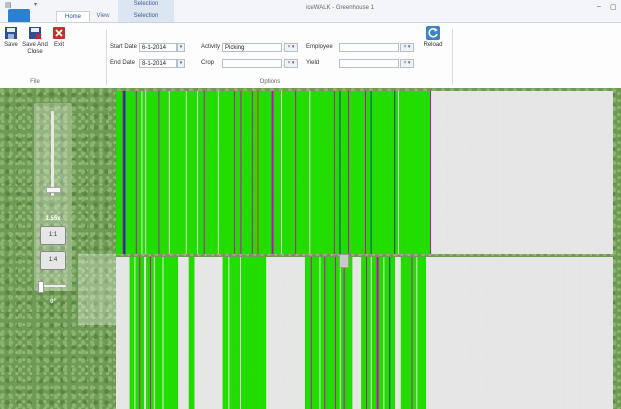  What do you see at coordinates (53, 260) in the screenshot?
I see `zoom-1-4-button: 1:4` at bounding box center [53, 260].